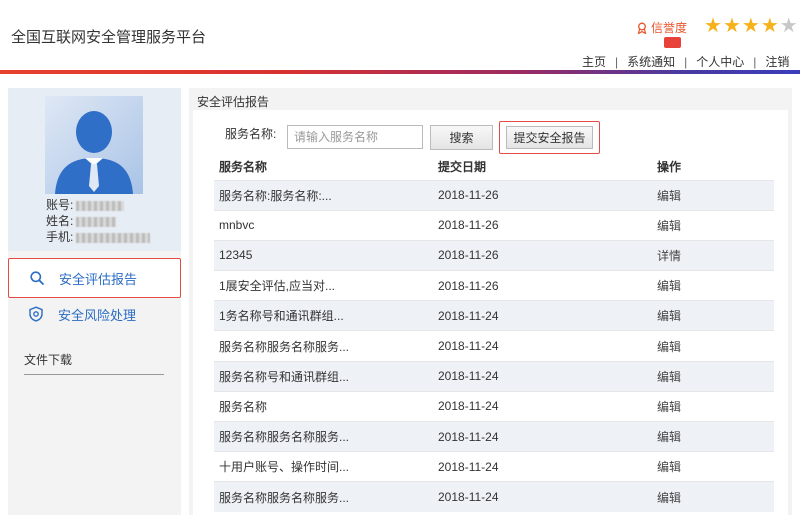 This screenshot has height=515, width=800. I want to click on service-name-cell: 服务名称, so click(323, 406).